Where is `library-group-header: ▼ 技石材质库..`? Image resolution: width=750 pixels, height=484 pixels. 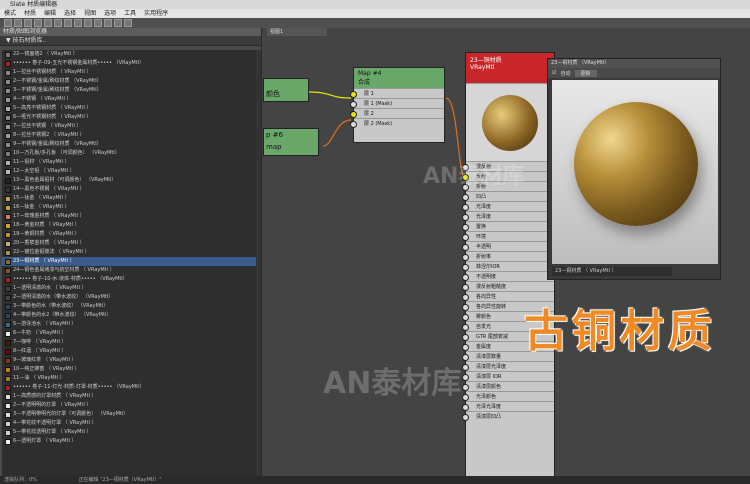
library-group-header: ▼ 技石材质库.. is located at coordinates (130, 41).